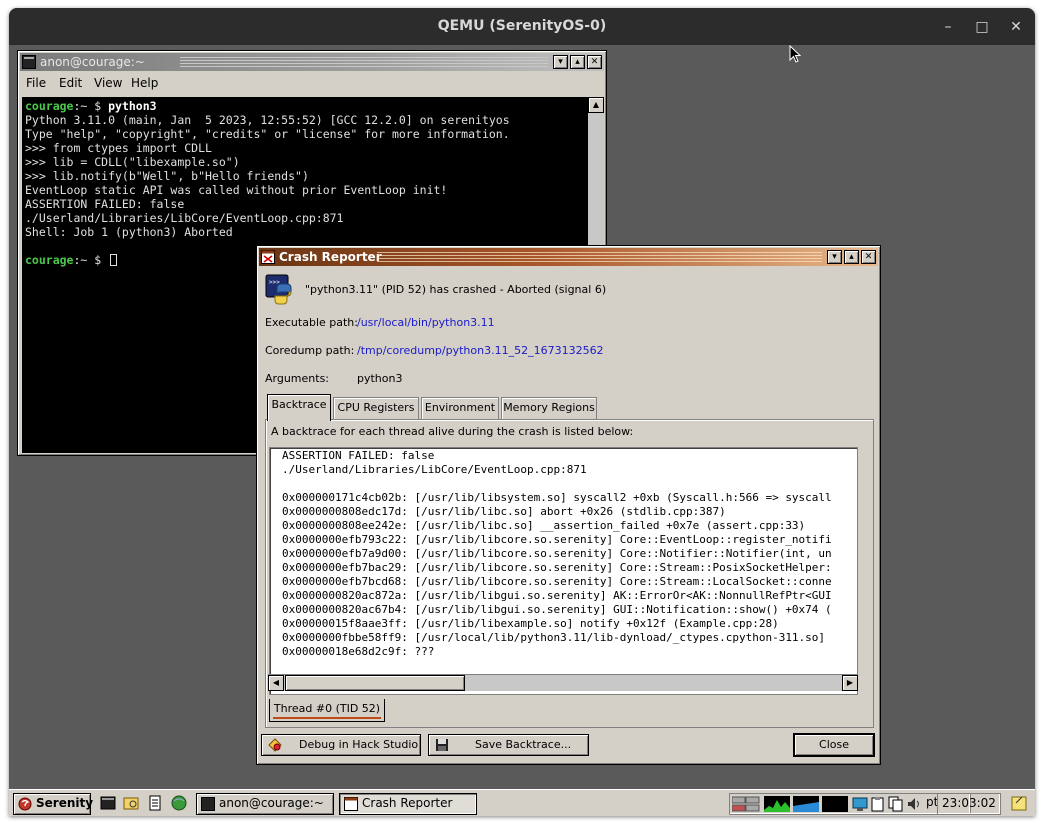 This screenshot has height=823, width=1044. What do you see at coordinates (777, 804) in the screenshot?
I see `cpu-graph-icon` at bounding box center [777, 804].